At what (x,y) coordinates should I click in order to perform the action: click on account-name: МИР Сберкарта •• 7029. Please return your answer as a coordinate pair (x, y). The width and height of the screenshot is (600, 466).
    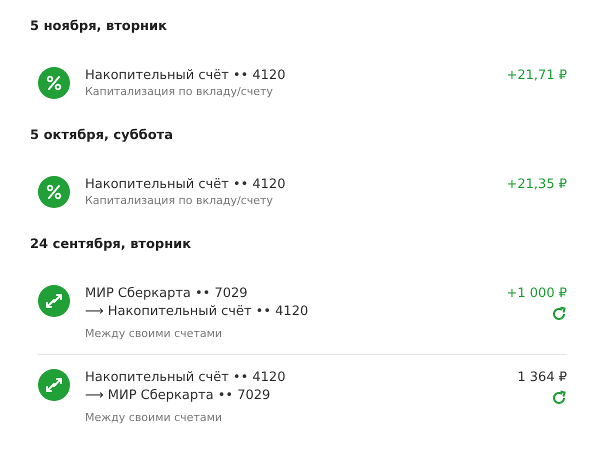
    Looking at the image, I should click on (167, 294).